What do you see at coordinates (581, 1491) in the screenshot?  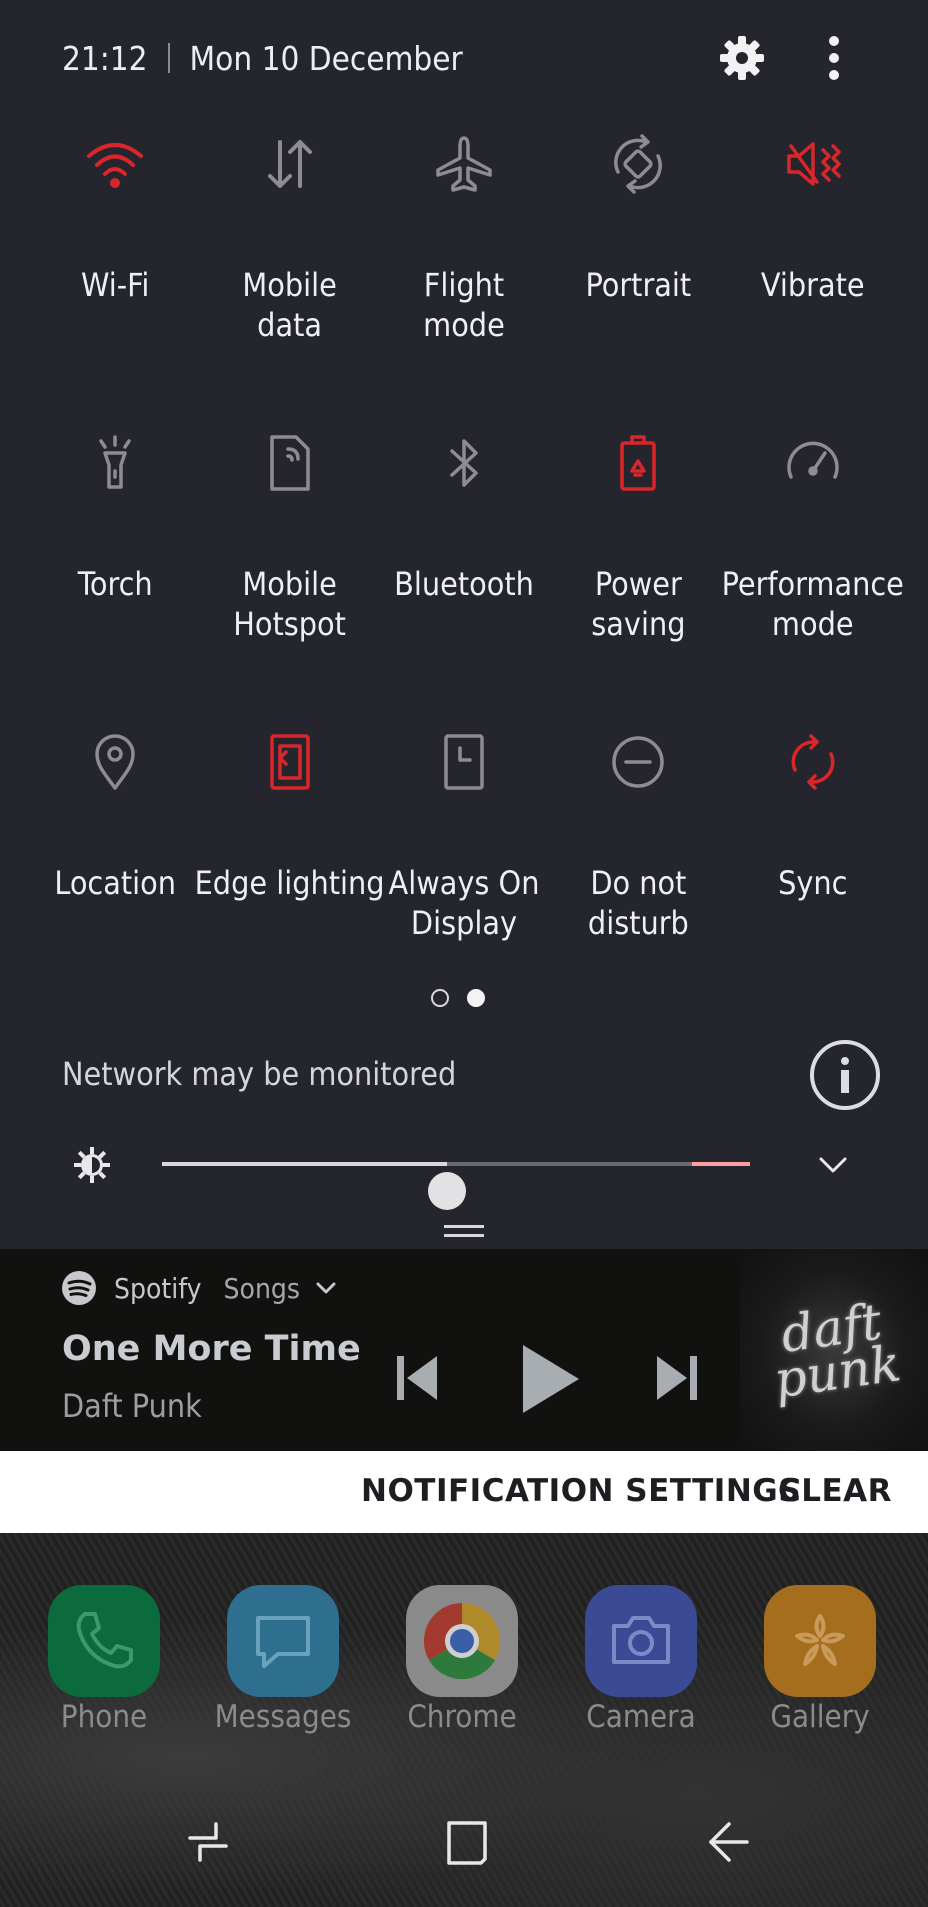 I see `notification-settings-button: NOTIFICATION SETTINGS` at bounding box center [581, 1491].